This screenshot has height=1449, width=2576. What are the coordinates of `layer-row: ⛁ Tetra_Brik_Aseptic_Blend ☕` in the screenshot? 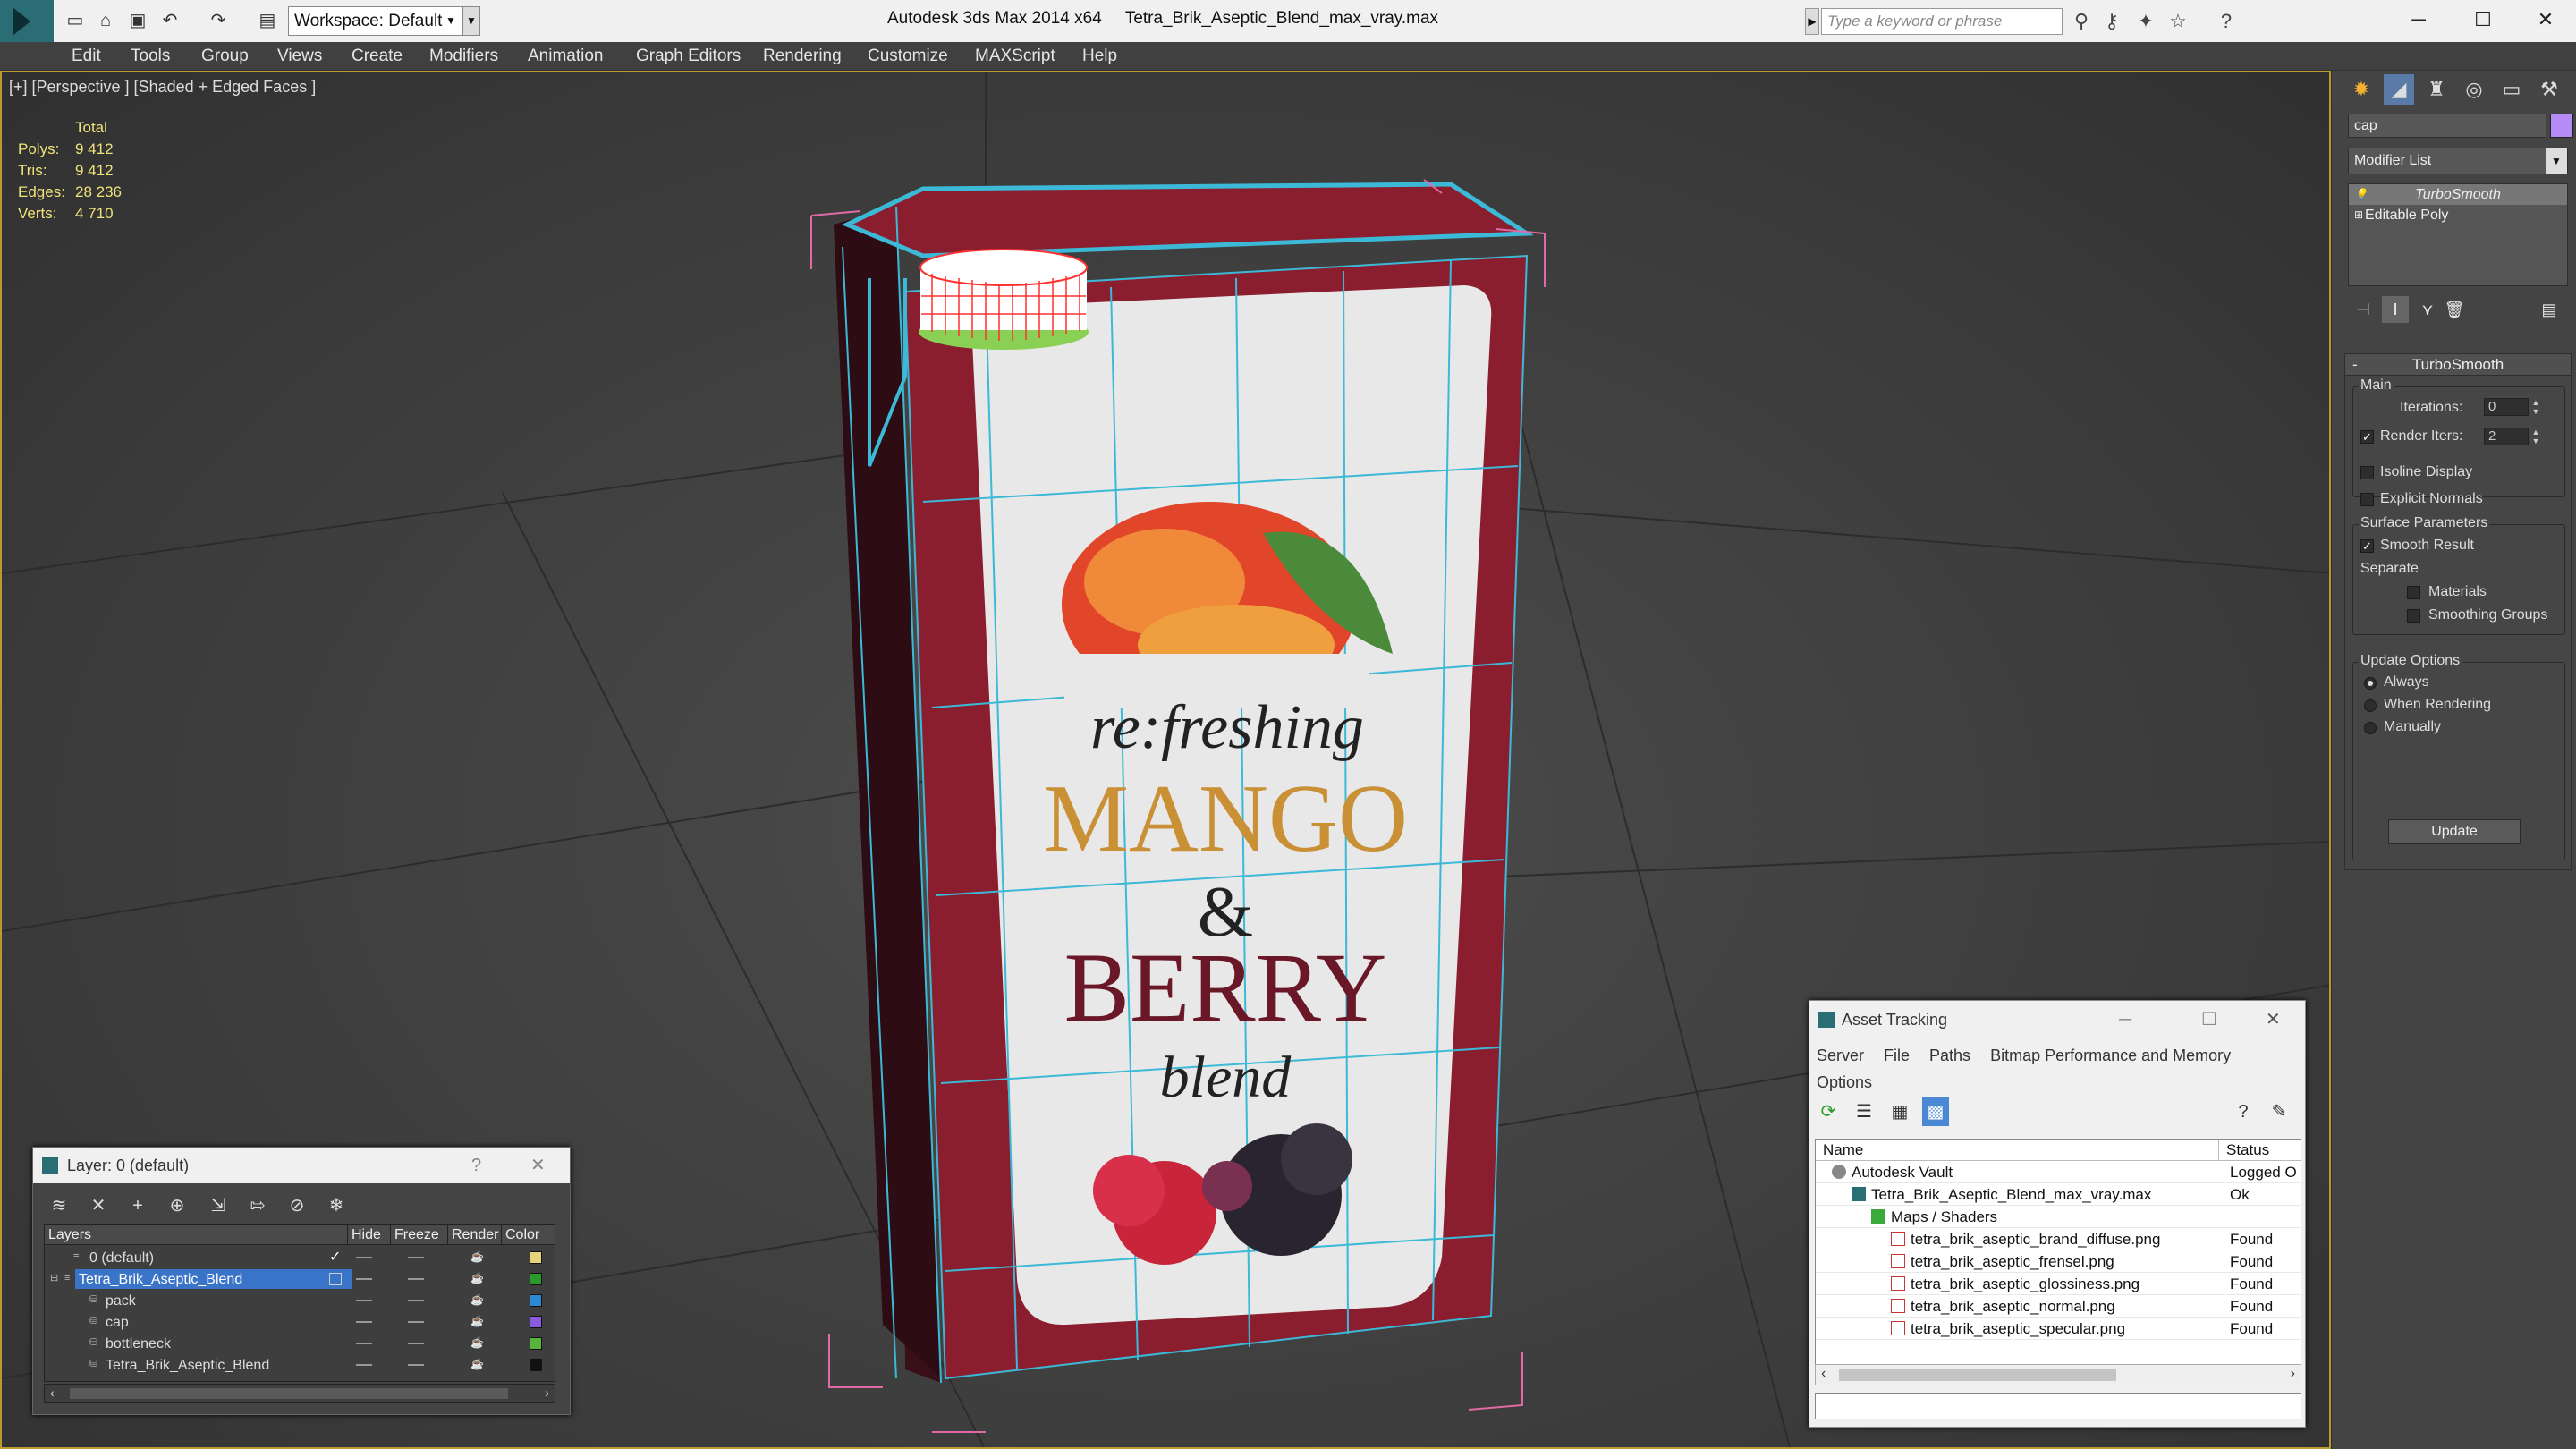 It's located at (300, 1365).